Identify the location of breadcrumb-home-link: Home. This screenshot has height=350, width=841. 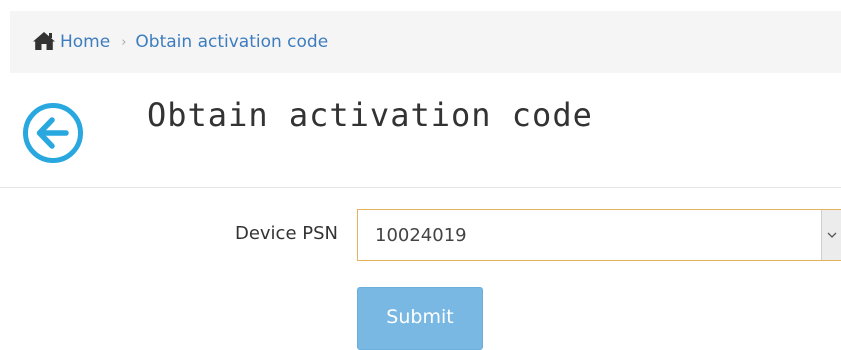
(85, 42).